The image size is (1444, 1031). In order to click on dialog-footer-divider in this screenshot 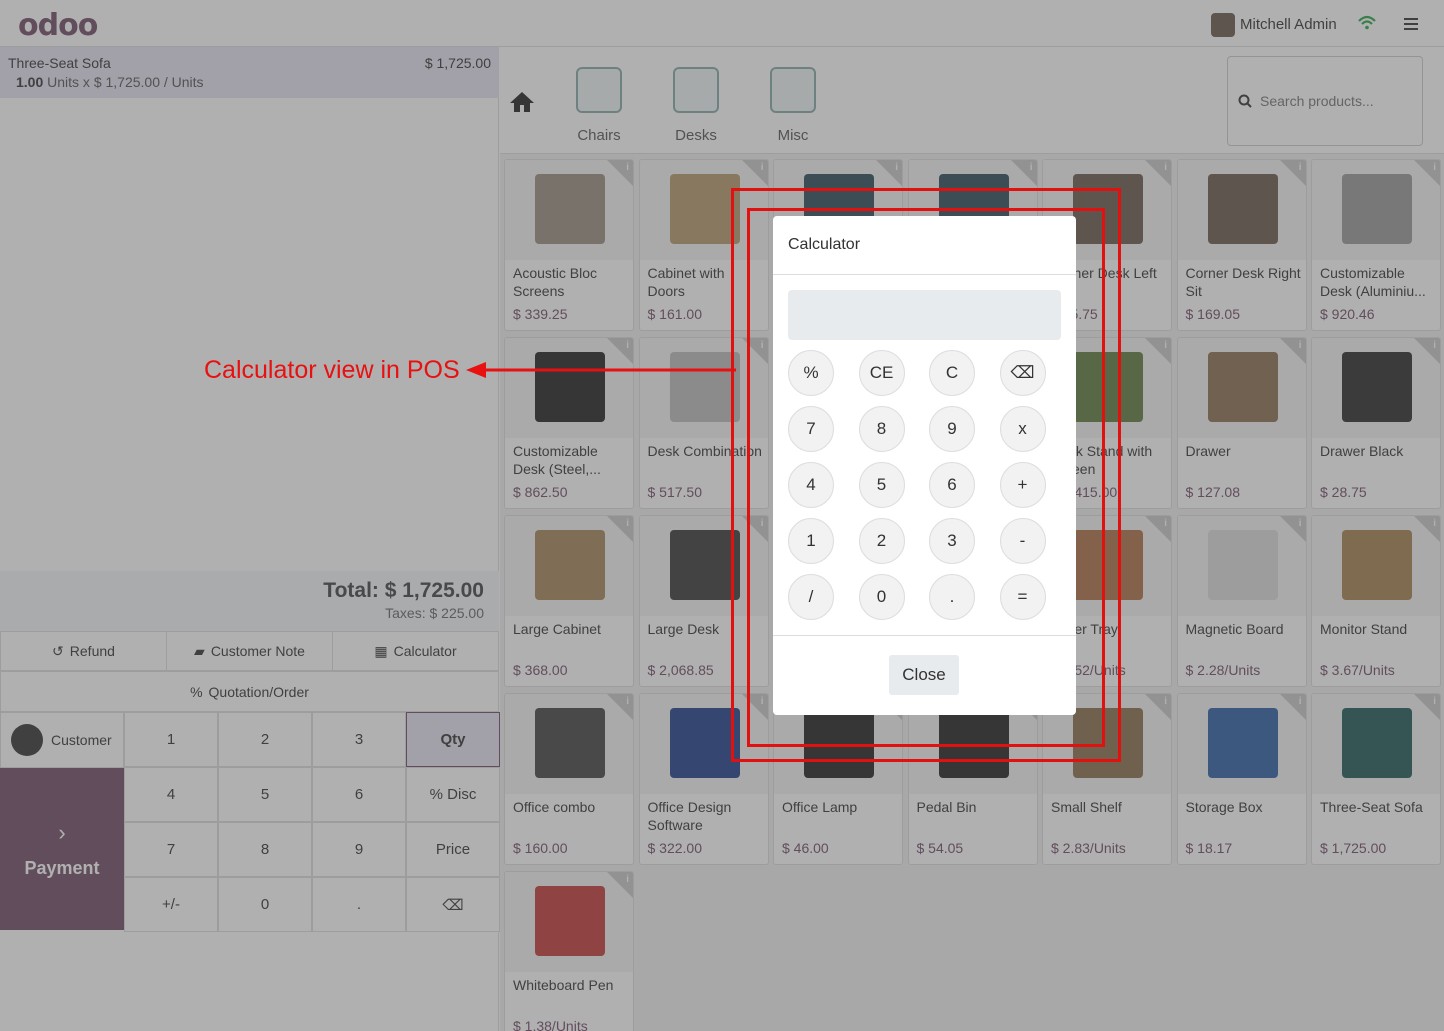, I will do `click(924, 635)`.